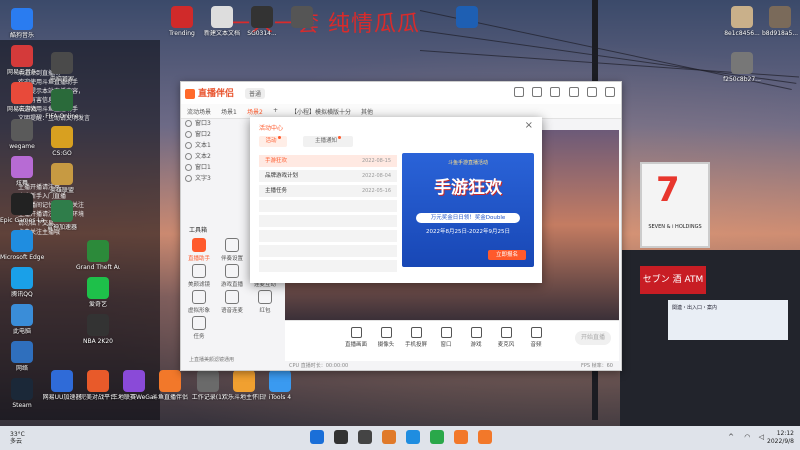  Describe the element at coordinates (279, 137) in the screenshot. I see `notification-dot` at that location.